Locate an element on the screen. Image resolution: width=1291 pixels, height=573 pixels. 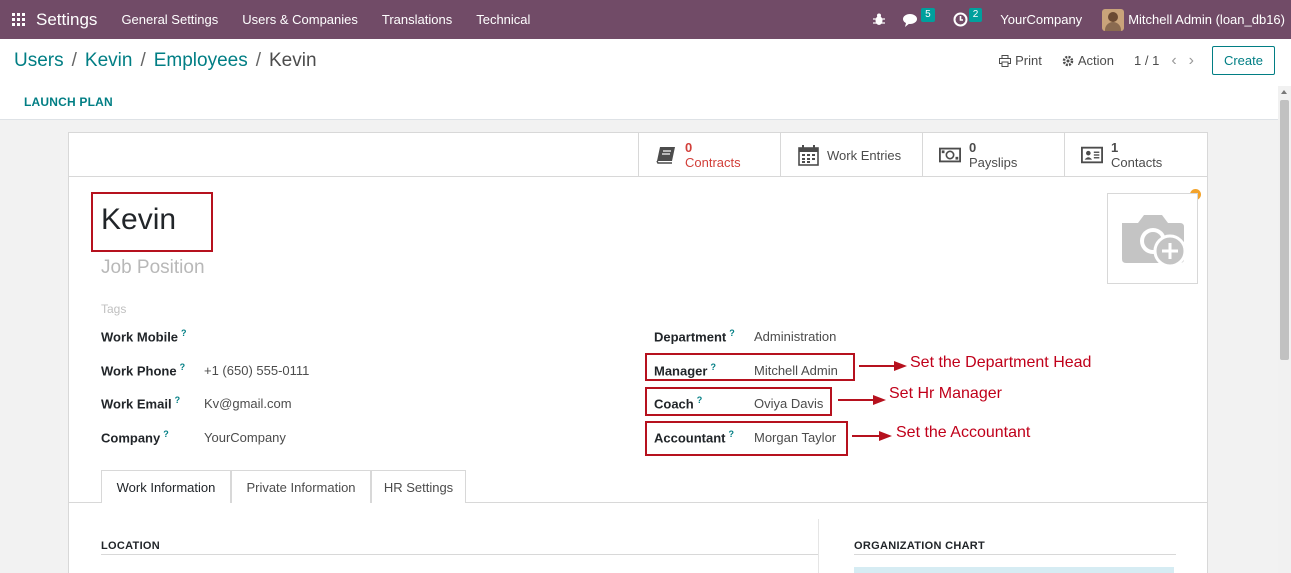
action-button: Action is located at coordinates (1088, 60).